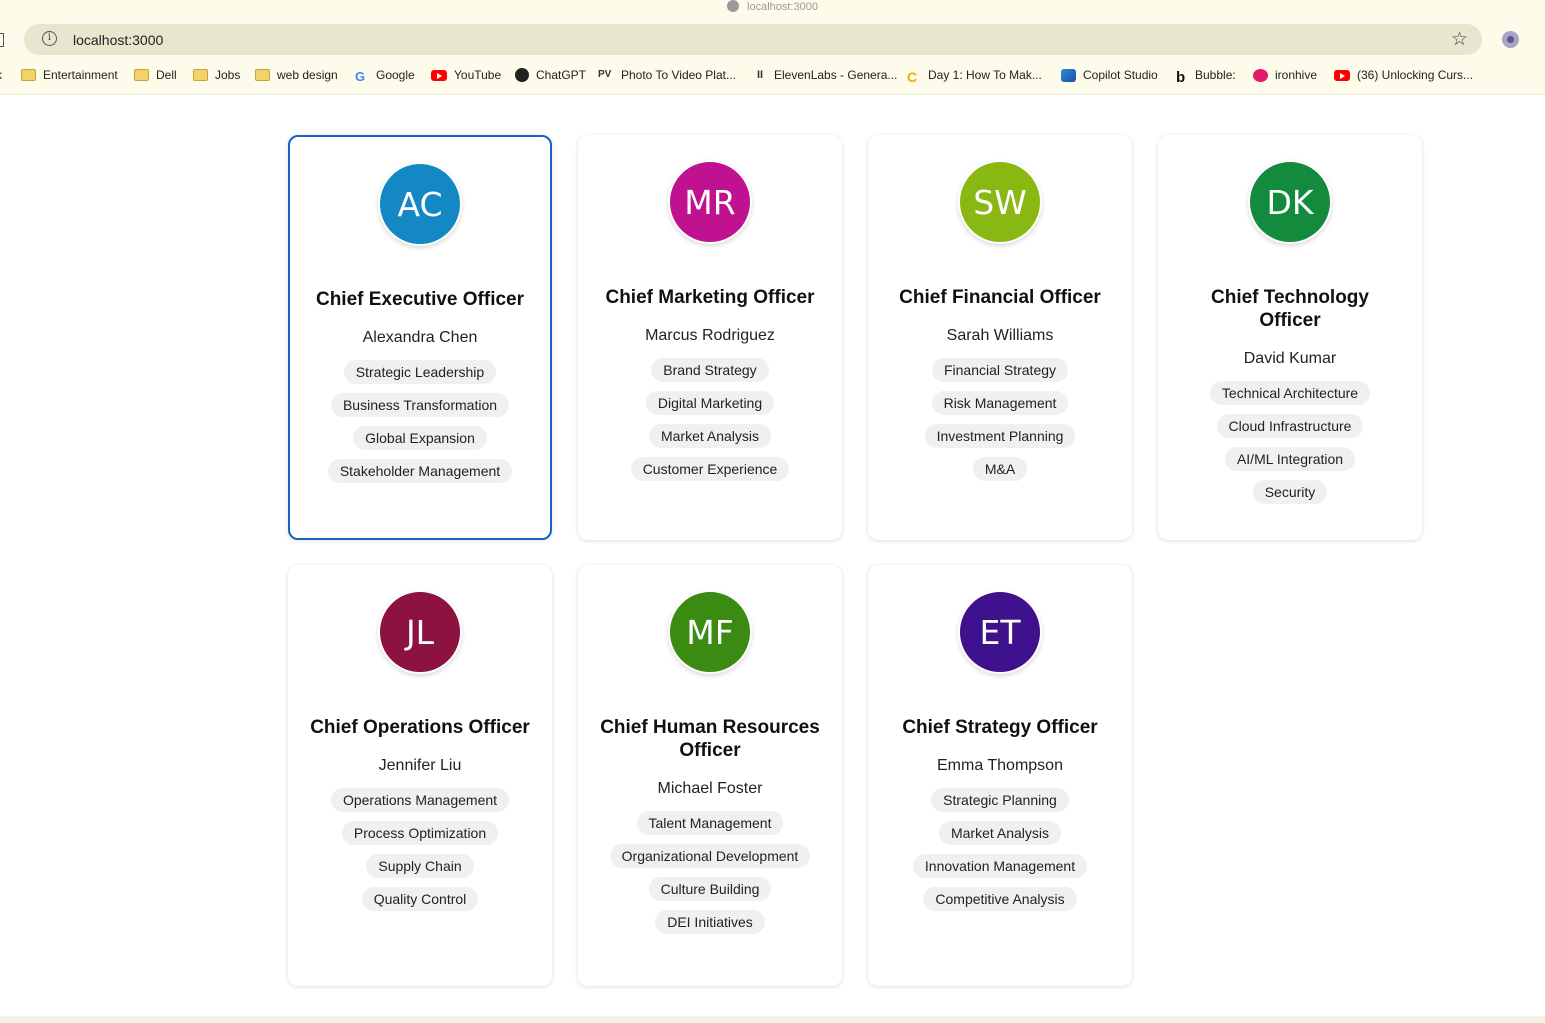 The height and width of the screenshot is (1023, 1545). I want to click on bookmark-label: Dell, so click(166, 75).